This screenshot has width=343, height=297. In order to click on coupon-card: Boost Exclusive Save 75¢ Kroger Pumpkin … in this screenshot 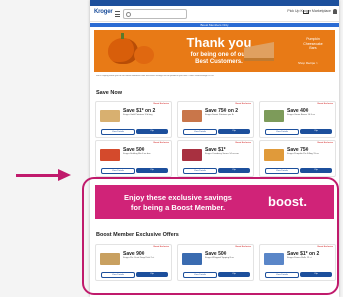, I will do `click(297, 158)`.